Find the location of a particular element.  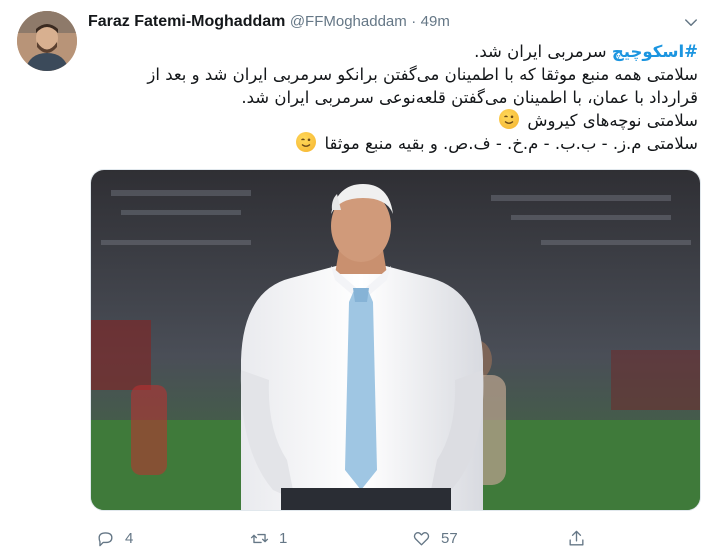

author-name: Faraz Fatemi-Moghaddam is located at coordinates (186, 21).